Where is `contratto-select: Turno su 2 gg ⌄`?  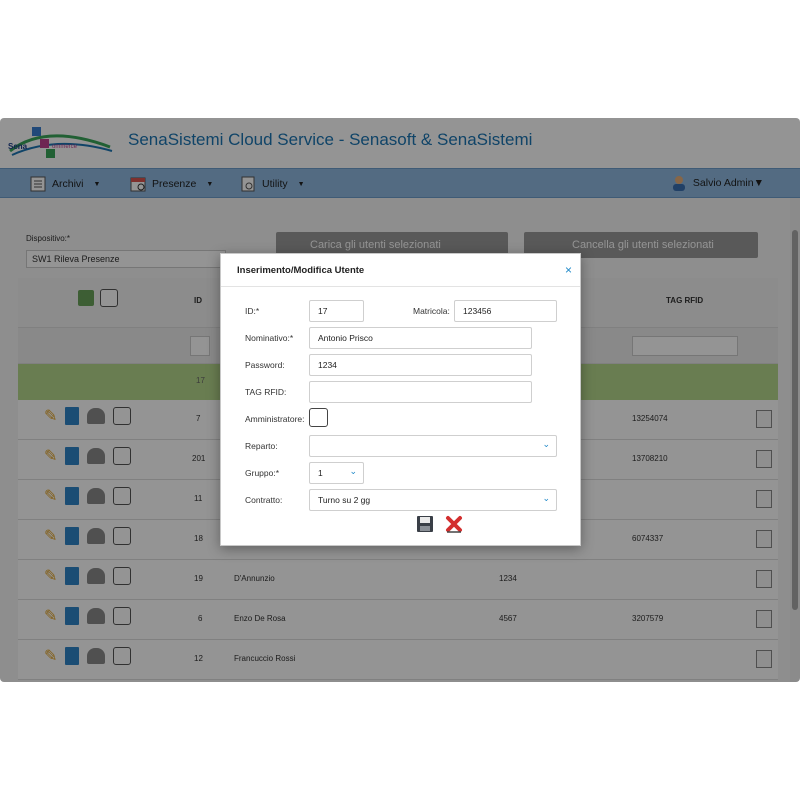
contratto-select: Turno su 2 gg ⌄ is located at coordinates (433, 500).